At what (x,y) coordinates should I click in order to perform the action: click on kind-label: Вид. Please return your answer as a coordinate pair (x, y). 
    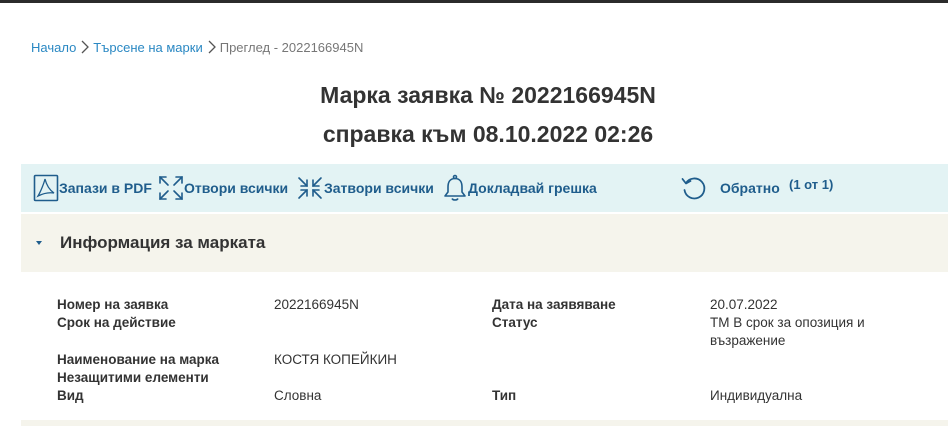
    Looking at the image, I should click on (70, 395).